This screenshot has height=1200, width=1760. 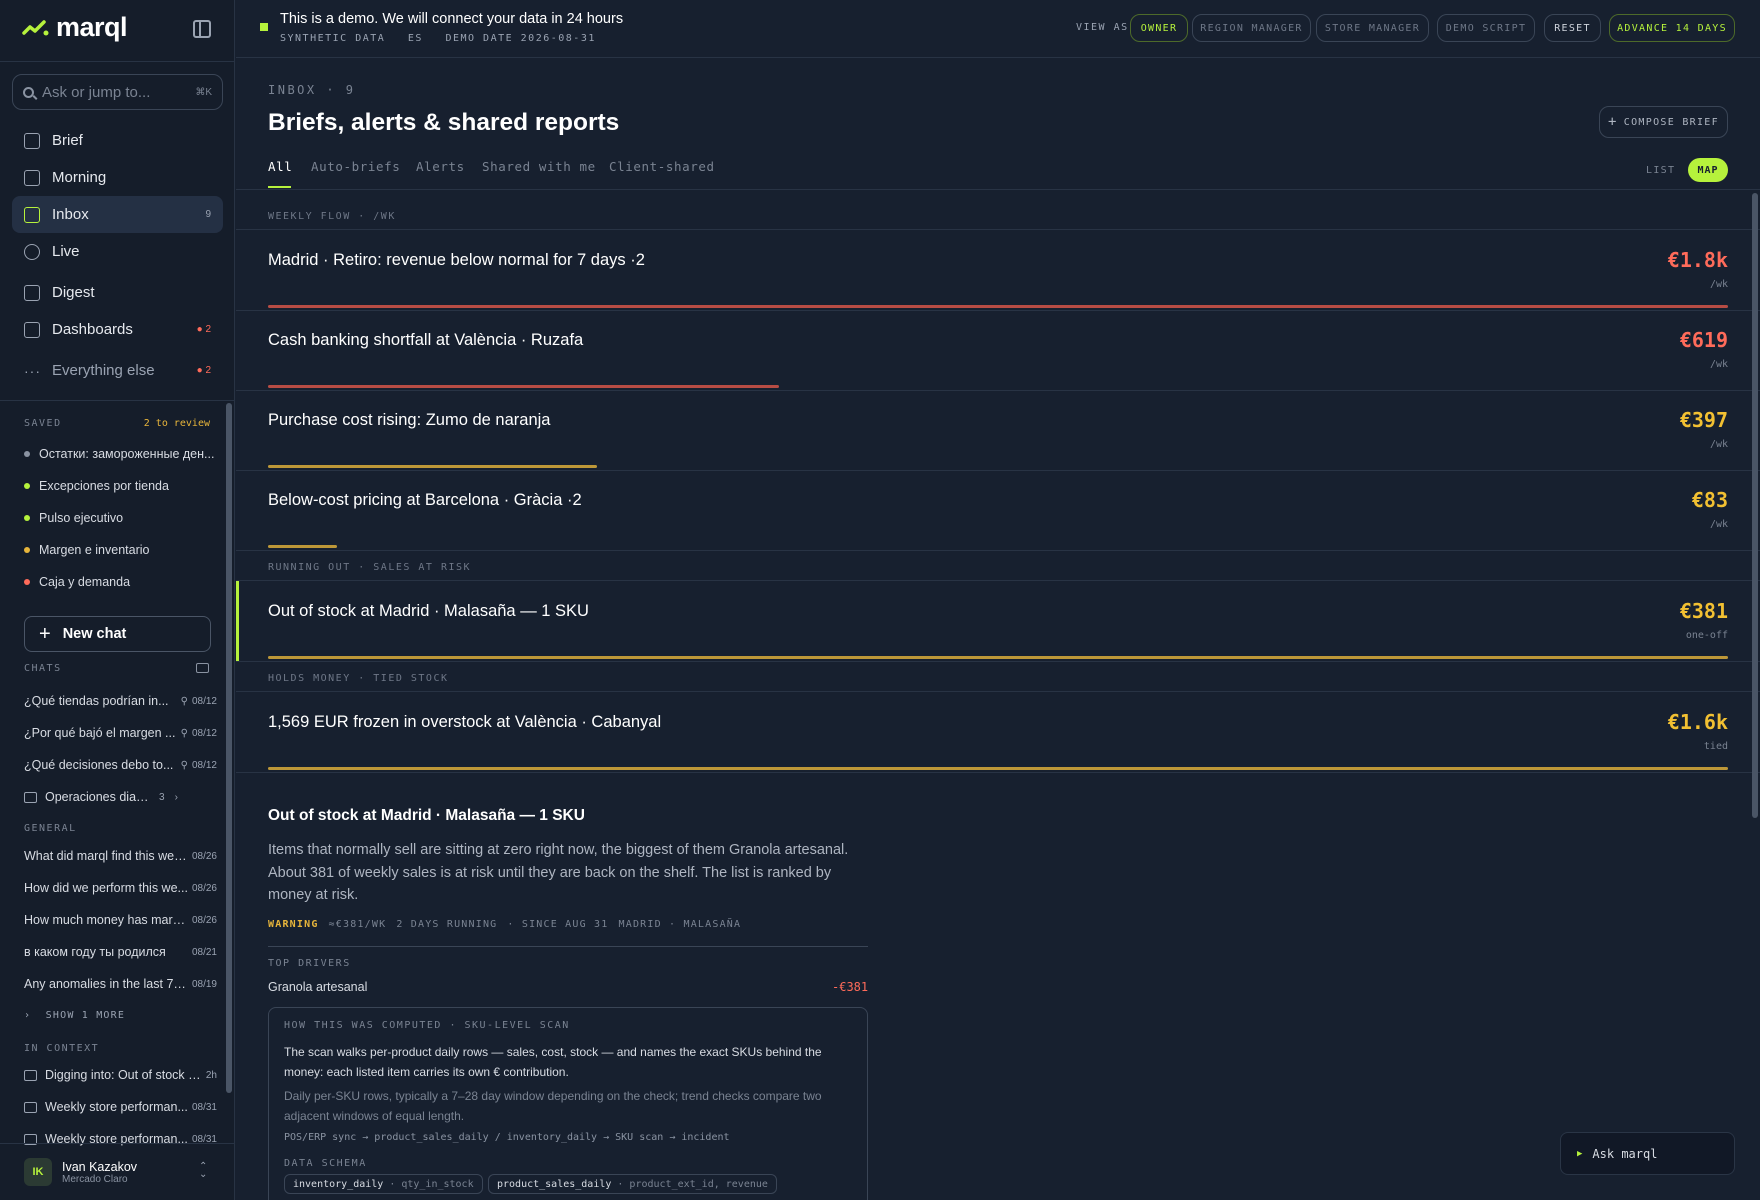 What do you see at coordinates (120, 765) in the screenshot?
I see `chat-item: ¿Qué decisiones debo to... ⚲ 08/12` at bounding box center [120, 765].